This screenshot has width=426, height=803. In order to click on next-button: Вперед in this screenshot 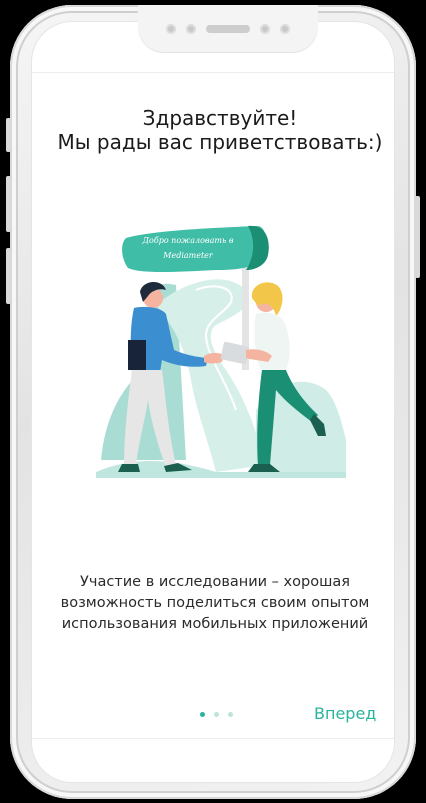, I will do `click(345, 713)`.